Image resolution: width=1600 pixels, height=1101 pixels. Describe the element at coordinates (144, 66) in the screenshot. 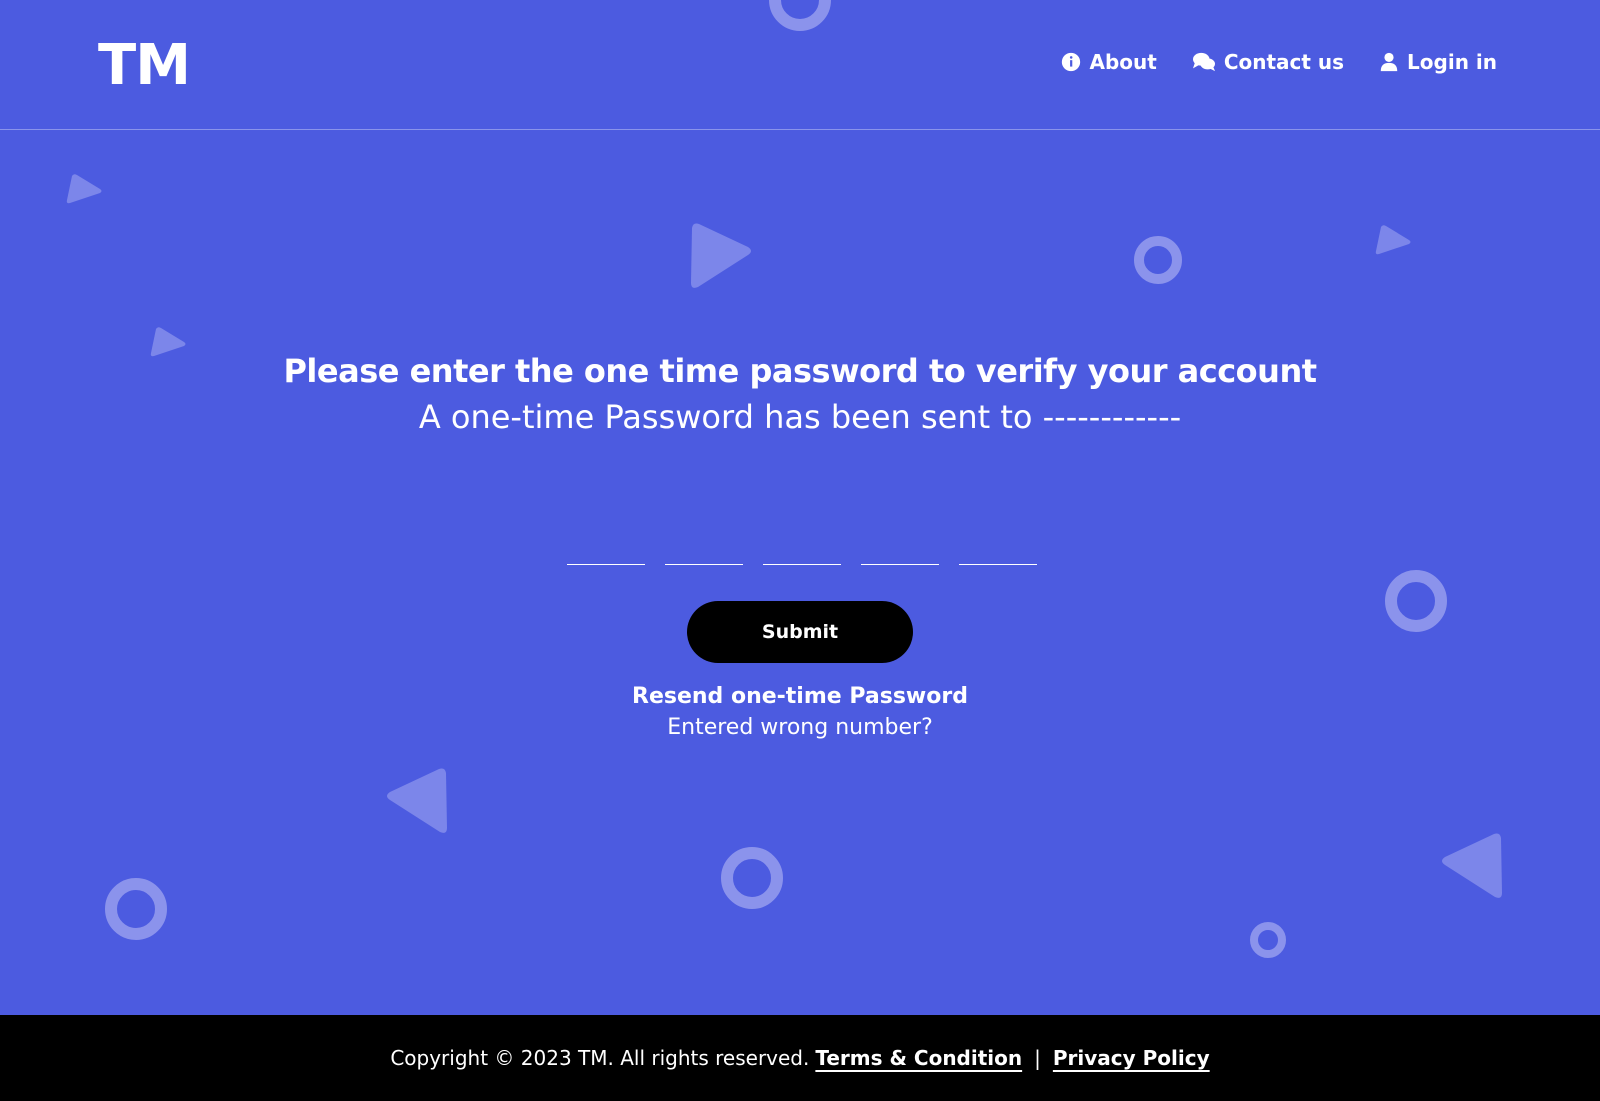

I see `logo: TM` at that location.